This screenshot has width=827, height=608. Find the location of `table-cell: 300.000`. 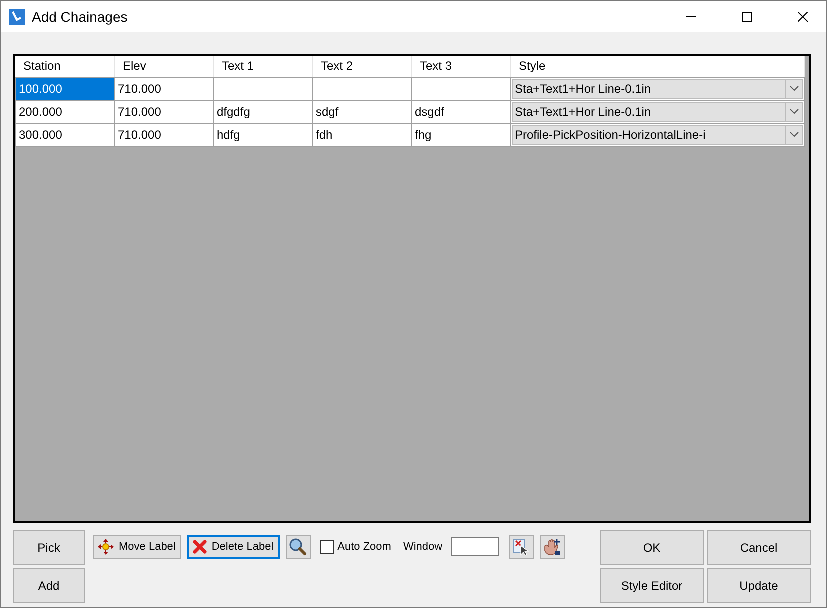

table-cell: 300.000 is located at coordinates (65, 134).